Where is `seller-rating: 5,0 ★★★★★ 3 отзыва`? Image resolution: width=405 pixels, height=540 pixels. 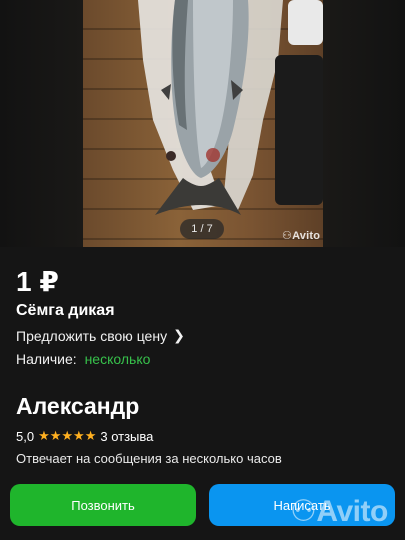
seller-rating: 5,0 ★★★★★ 3 отзыва is located at coordinates (84, 436).